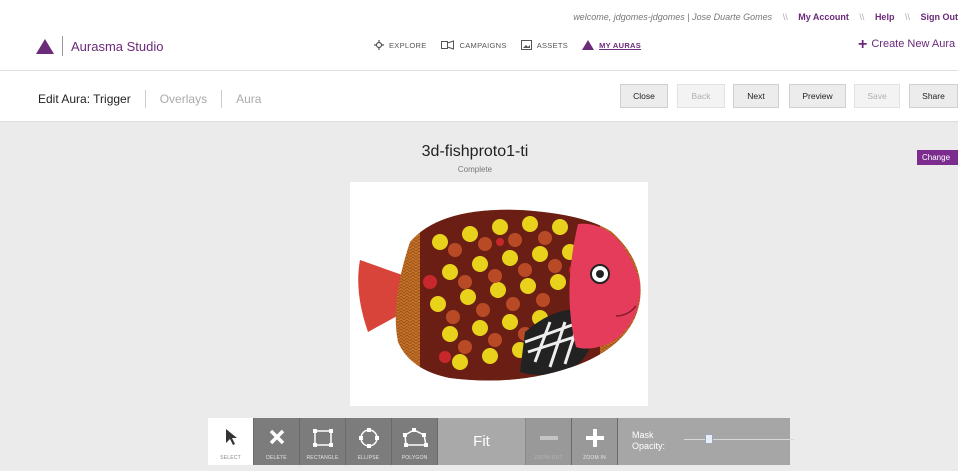 Image resolution: width=958 pixels, height=471 pixels. I want to click on mask-opacity-label: Mask Opacity:, so click(648, 441).